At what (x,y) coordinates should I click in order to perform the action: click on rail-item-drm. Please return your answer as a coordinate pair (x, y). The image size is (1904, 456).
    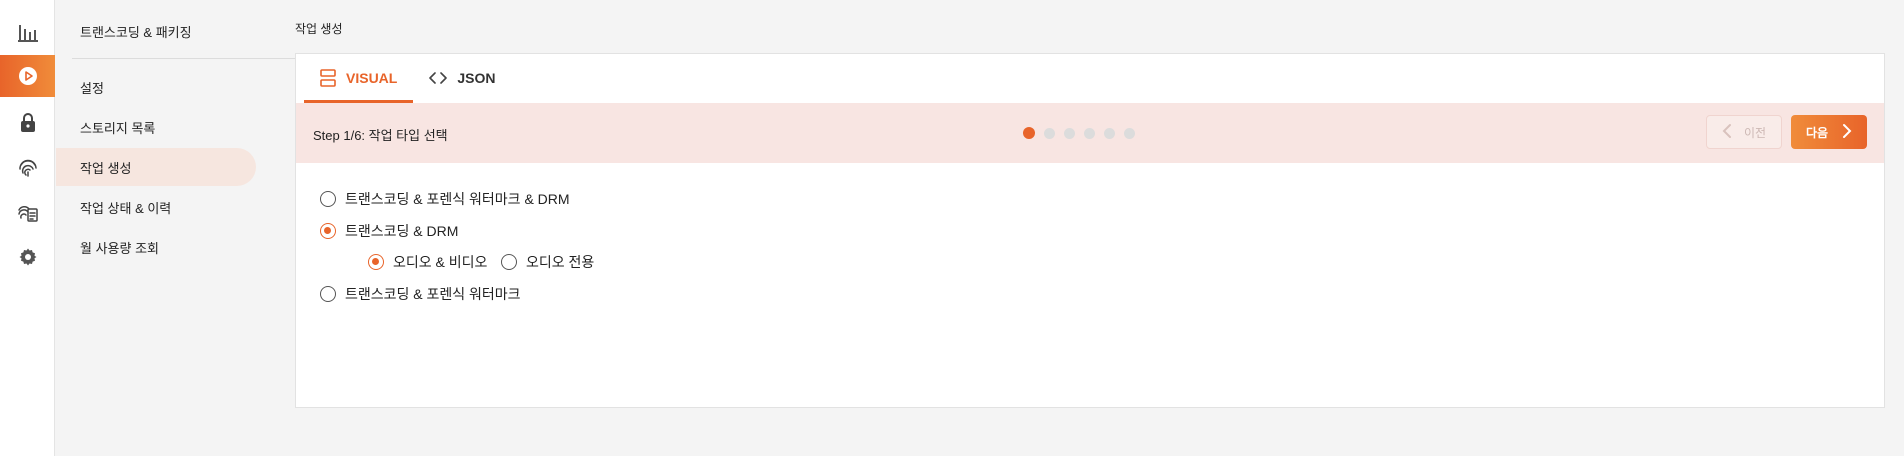
    Looking at the image, I should click on (27, 123).